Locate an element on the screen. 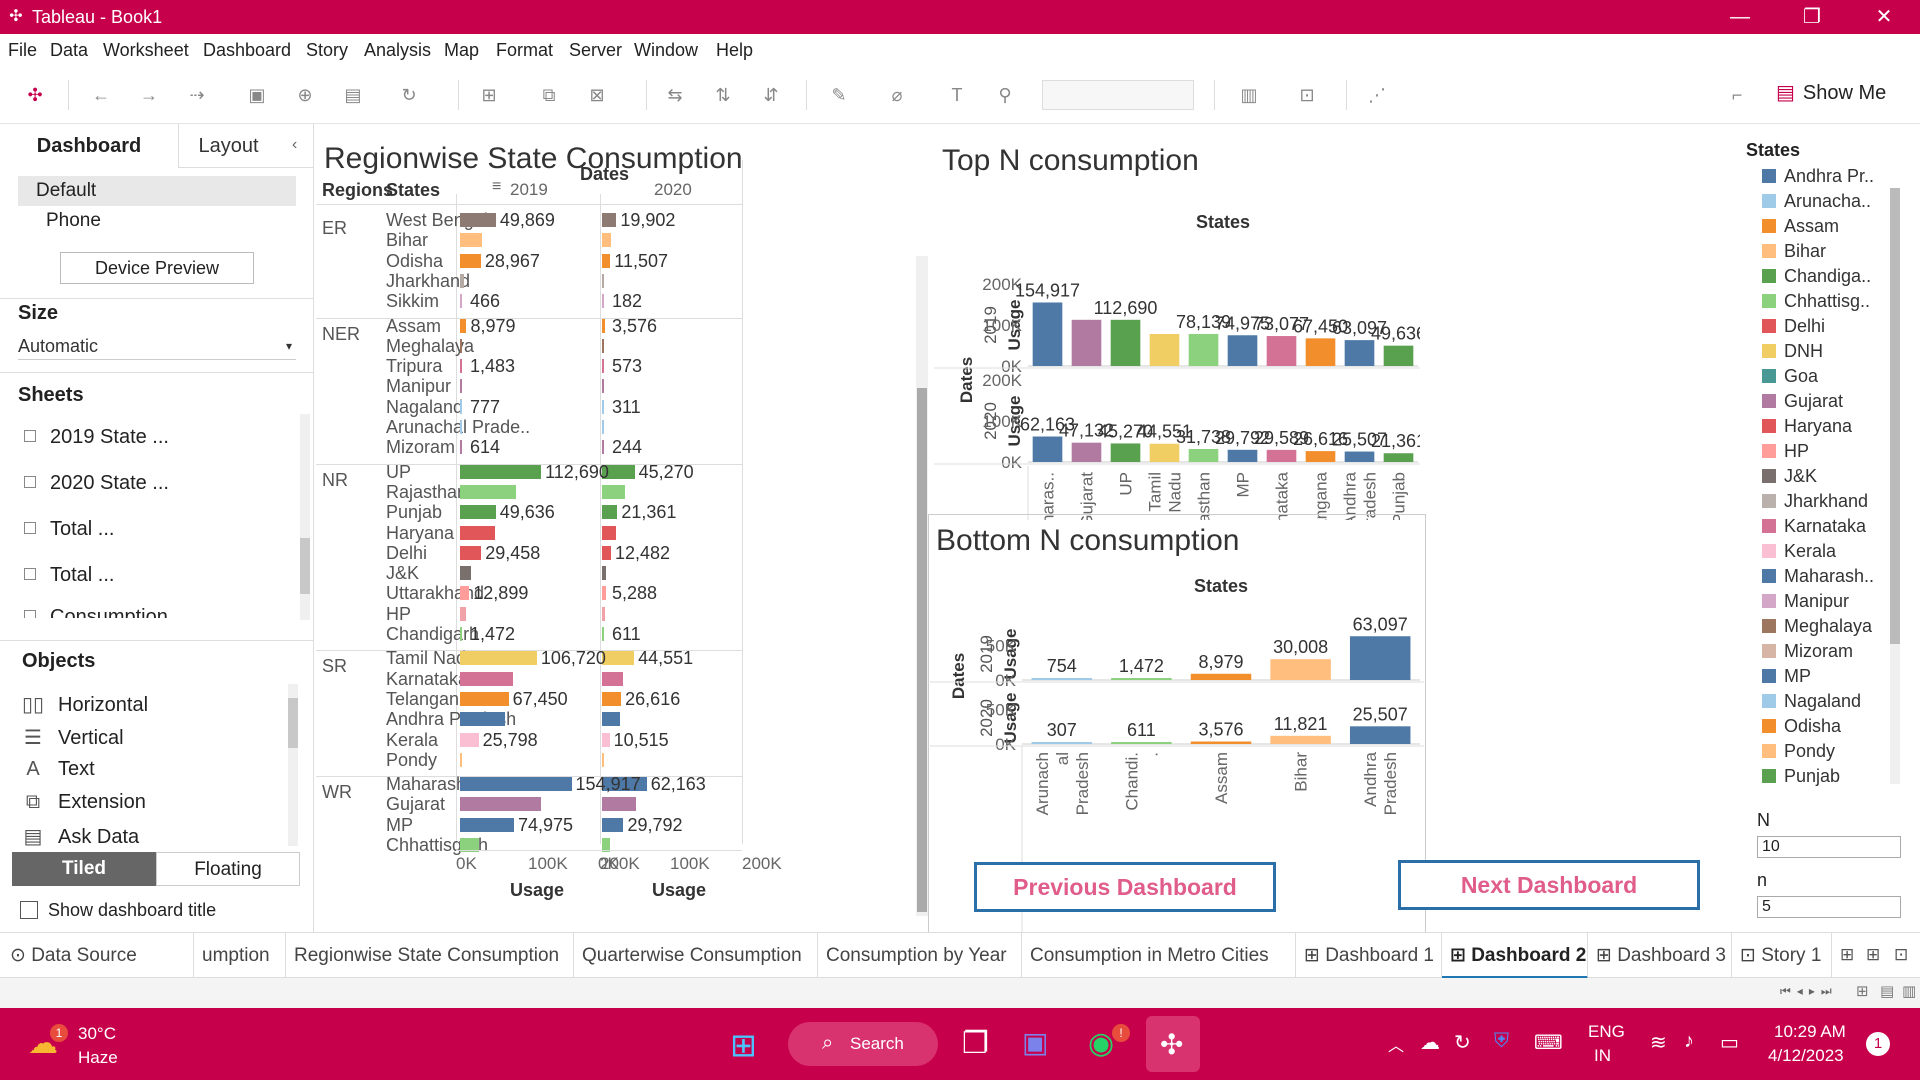 The height and width of the screenshot is (1080, 1920). show-me-button: ▤ Show Me is located at coordinates (1831, 92).